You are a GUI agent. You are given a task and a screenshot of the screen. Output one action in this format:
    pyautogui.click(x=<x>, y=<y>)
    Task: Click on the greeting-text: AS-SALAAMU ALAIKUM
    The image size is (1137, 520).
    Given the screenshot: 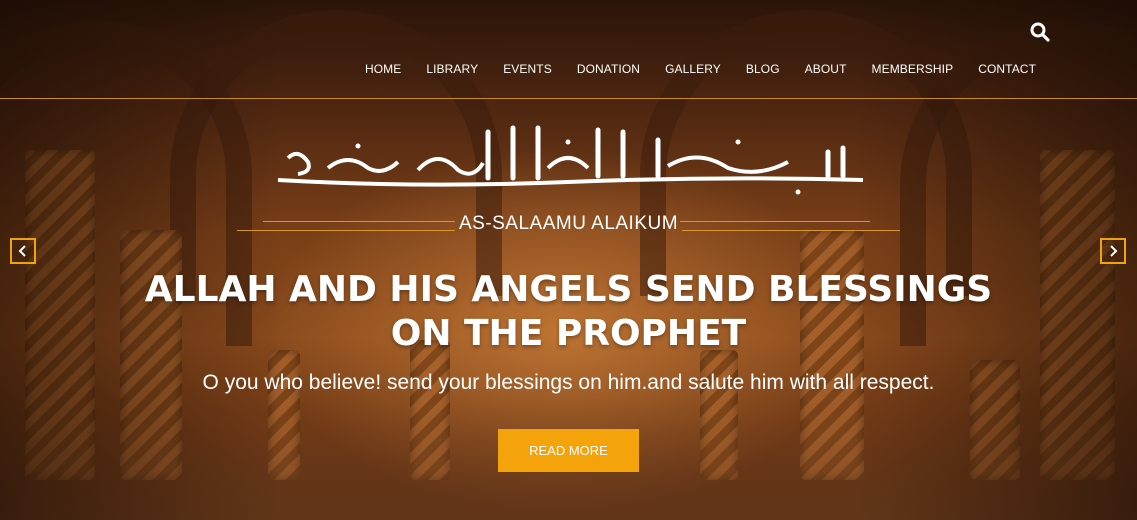 What is the action you would take?
    pyautogui.click(x=568, y=223)
    